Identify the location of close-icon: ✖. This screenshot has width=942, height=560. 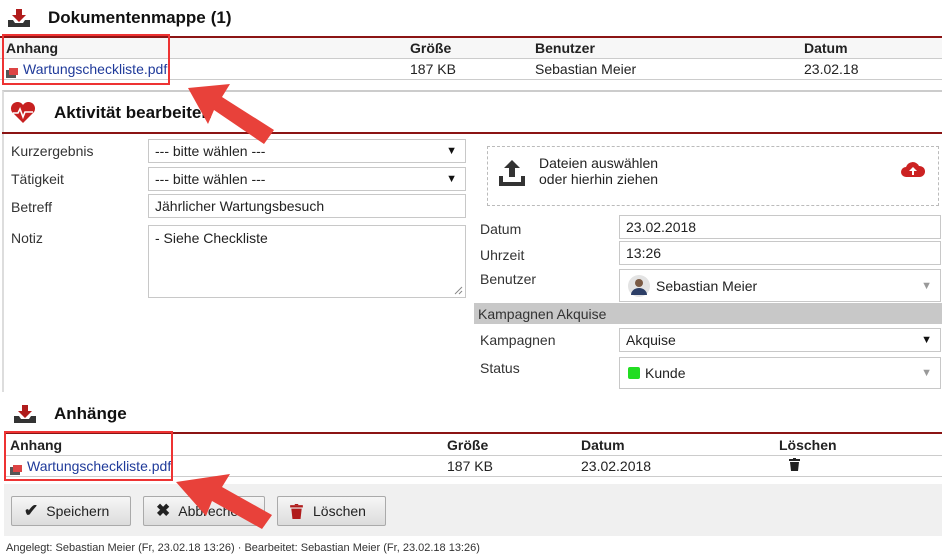
(163, 510).